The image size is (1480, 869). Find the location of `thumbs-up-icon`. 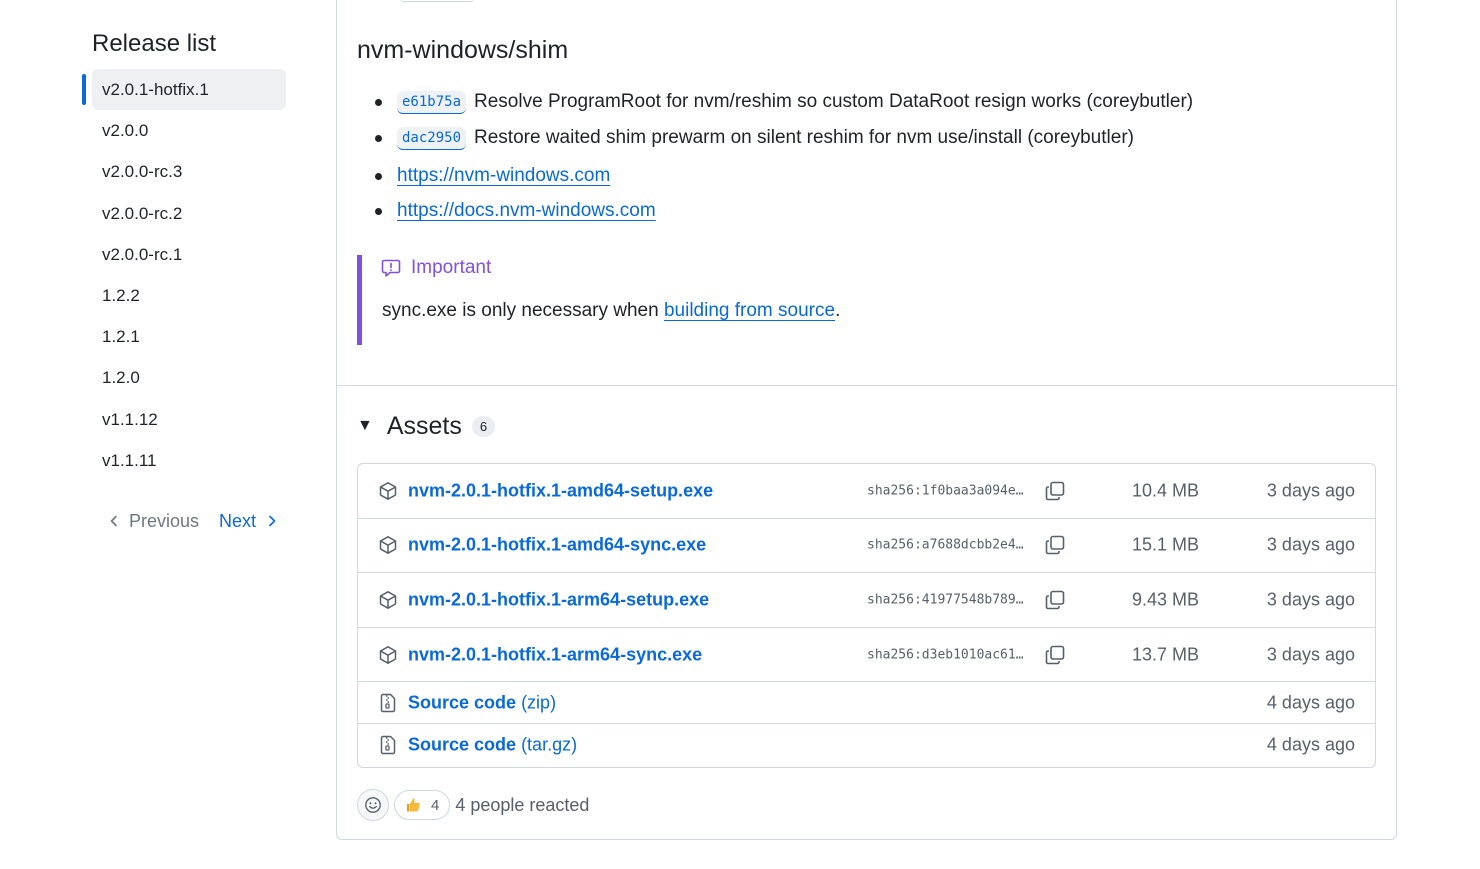

thumbs-up-icon is located at coordinates (413, 805).